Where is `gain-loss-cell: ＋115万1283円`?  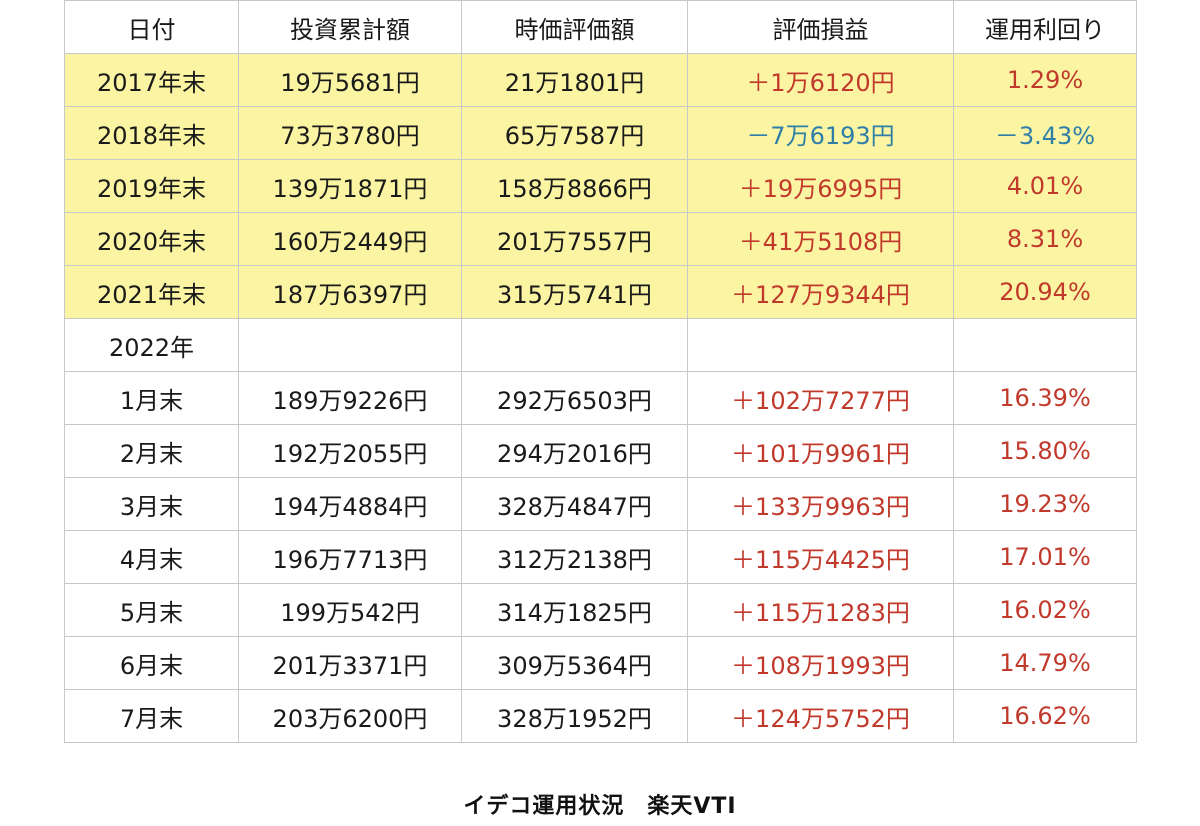
gain-loss-cell: ＋115万1283円 is located at coordinates (820, 610).